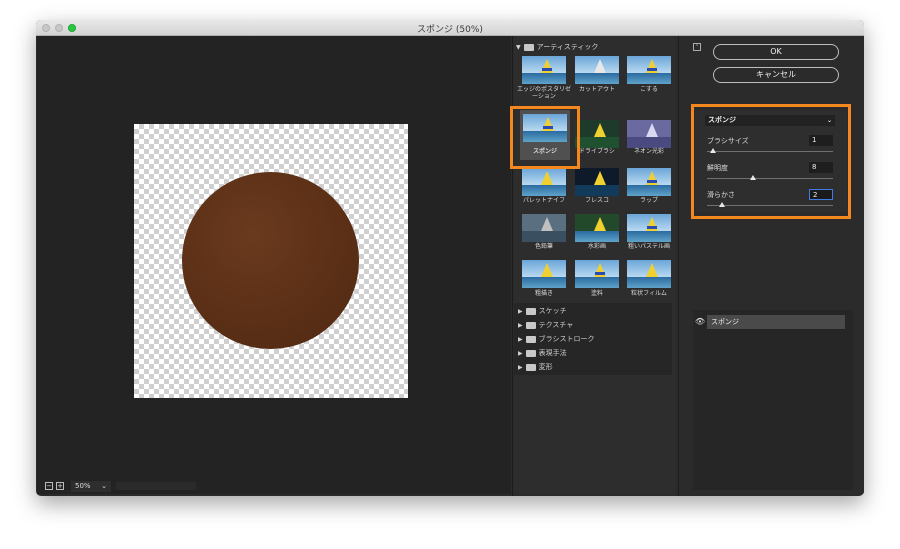 The width and height of the screenshot is (900, 549). I want to click on thumb-plastic-wrap, so click(649, 182).